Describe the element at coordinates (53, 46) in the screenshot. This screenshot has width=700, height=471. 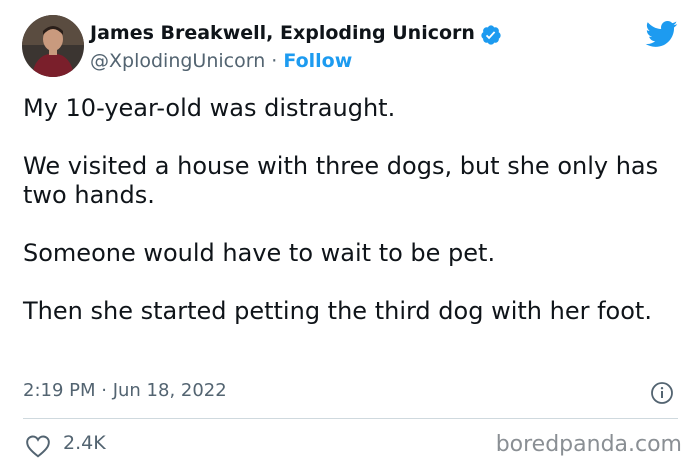
I see `avatar` at that location.